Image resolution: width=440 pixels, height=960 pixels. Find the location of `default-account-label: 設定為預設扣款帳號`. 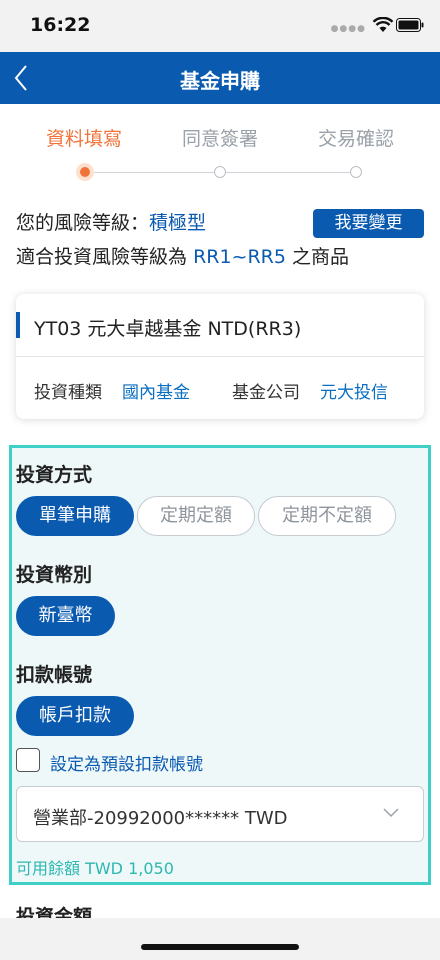

default-account-label: 設定為預設扣款帳號 is located at coordinates (126, 762).